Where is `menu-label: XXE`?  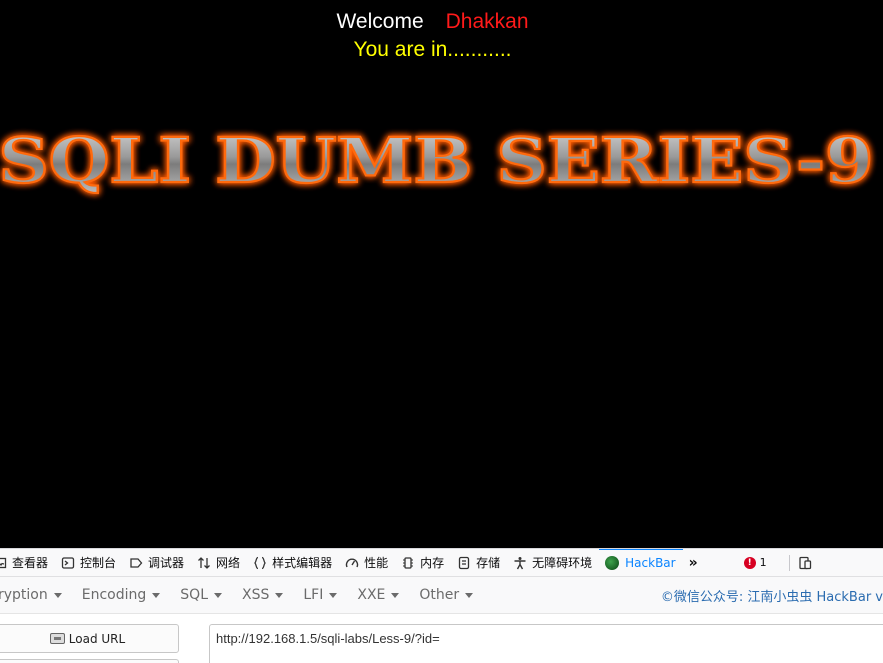 menu-label: XXE is located at coordinates (371, 595).